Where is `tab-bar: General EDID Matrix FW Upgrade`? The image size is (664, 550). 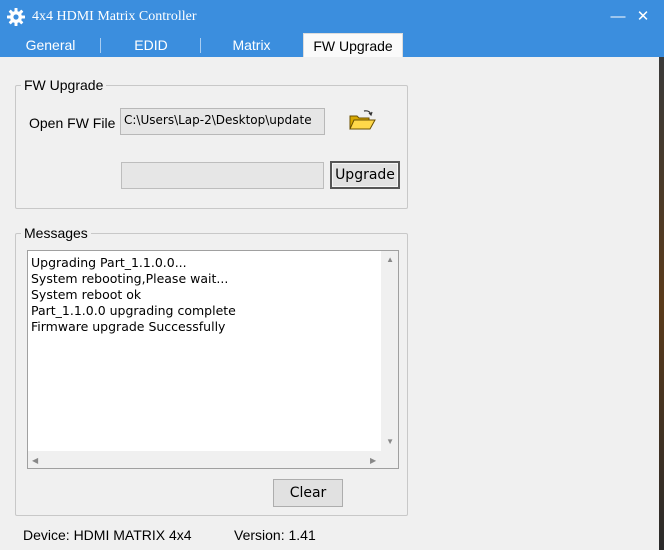
tab-bar: General EDID Matrix FW Upgrade is located at coordinates (332, 45).